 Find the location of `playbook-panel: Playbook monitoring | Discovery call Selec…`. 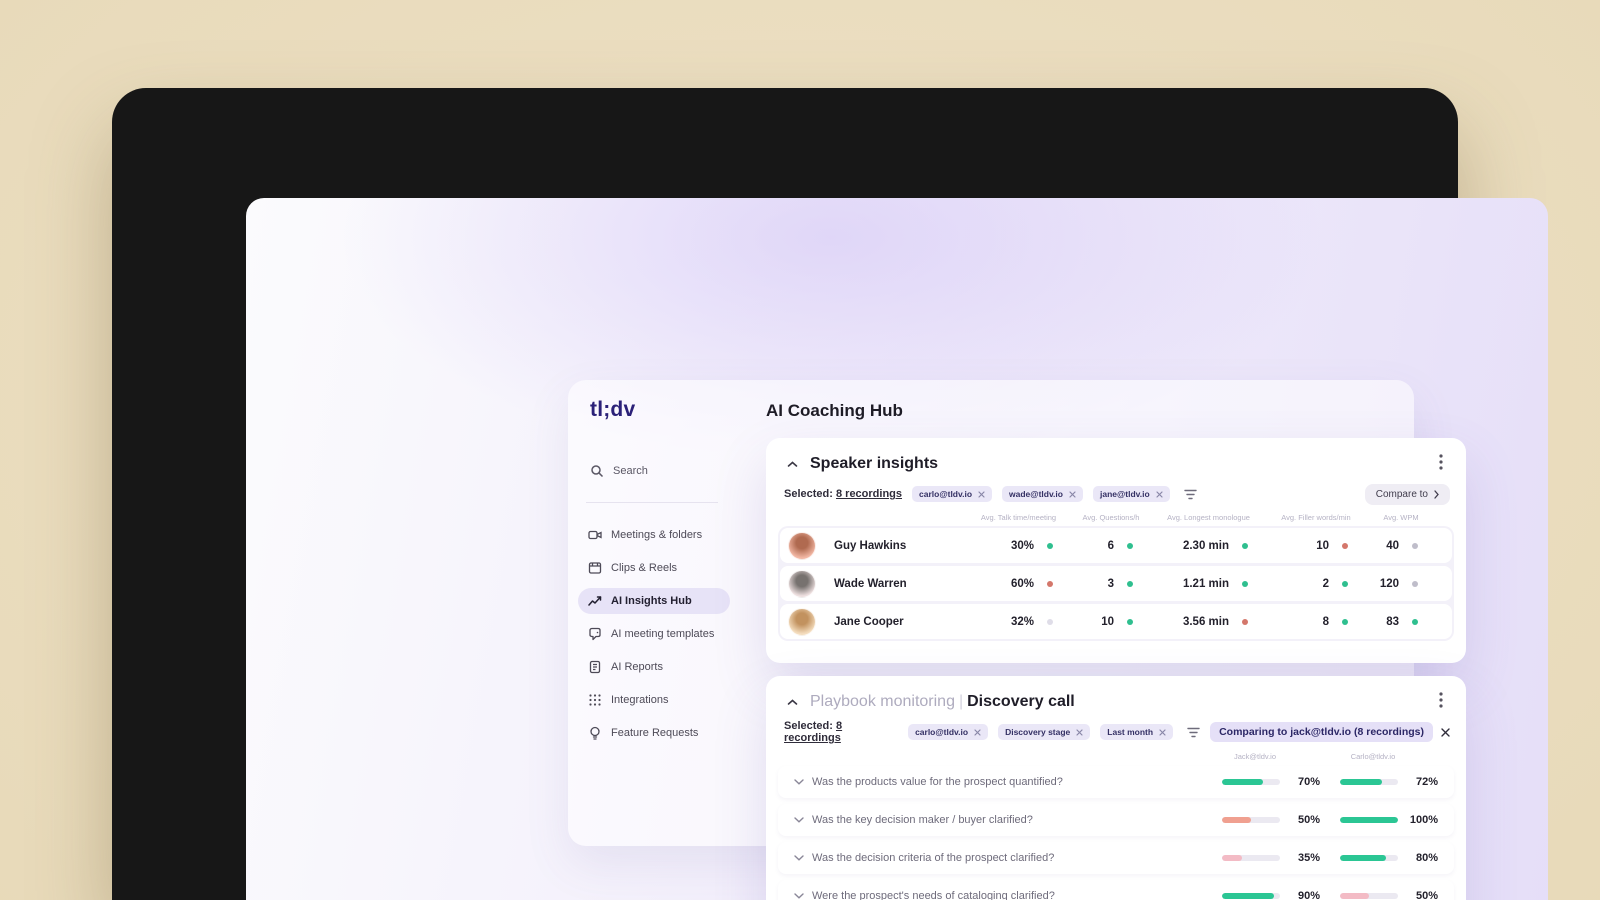

playbook-panel: Playbook monitoring | Discovery call Selec… is located at coordinates (1116, 788).